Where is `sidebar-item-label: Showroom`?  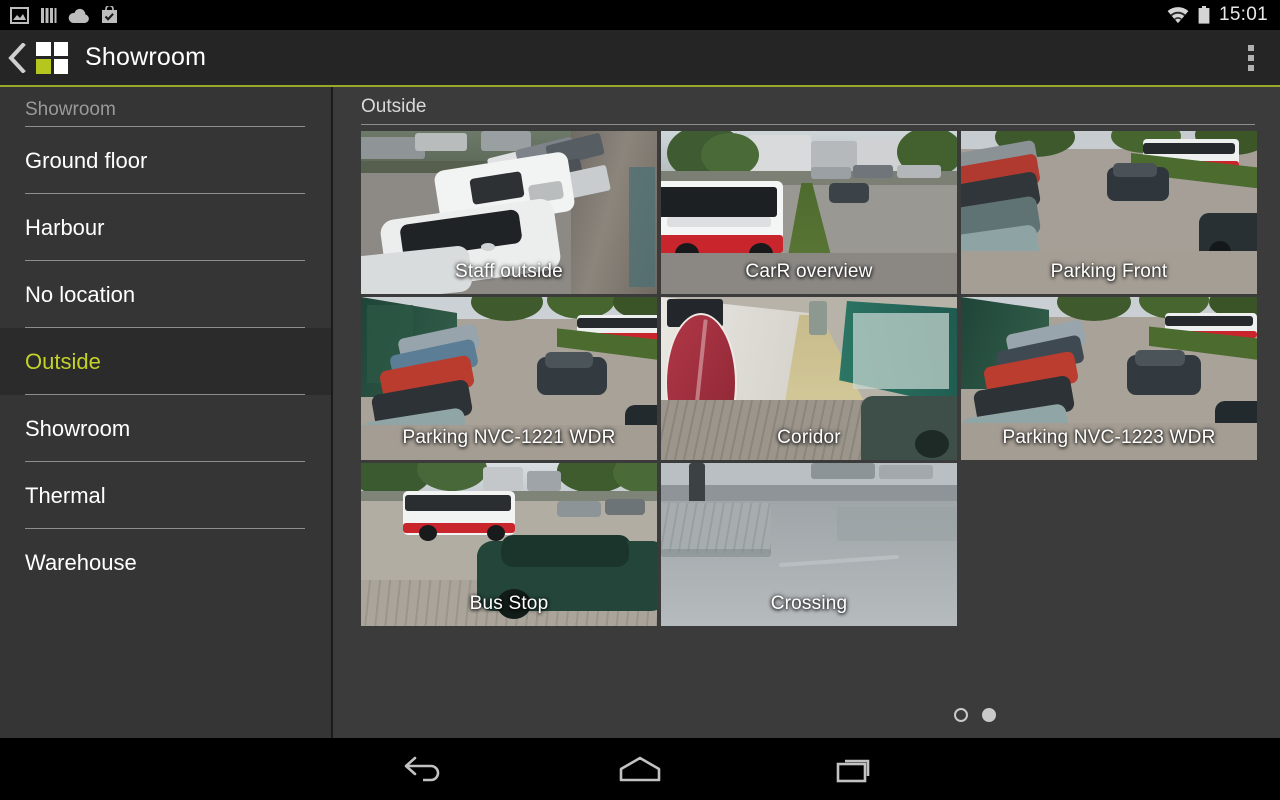
sidebar-item-label: Showroom is located at coordinates (78, 428).